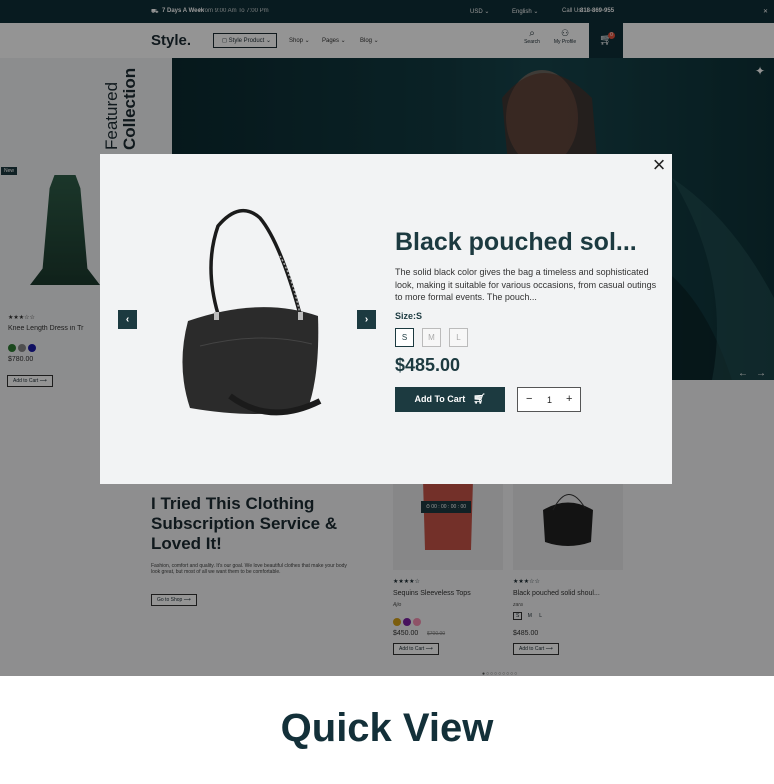 This screenshot has height=784, width=774. I want to click on add-to-cart-button: Add To Cart 🛒︎, so click(450, 399).